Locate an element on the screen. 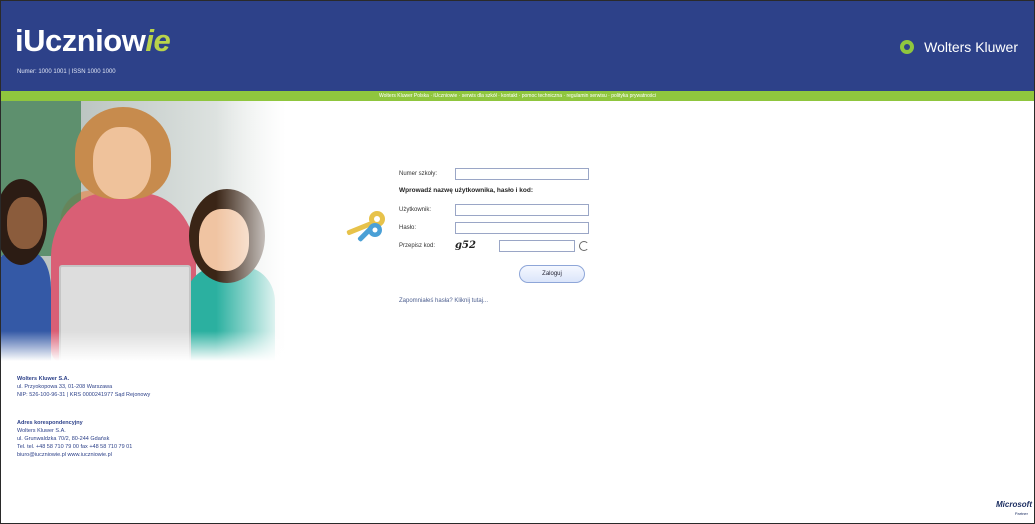  correspondence-title: Adres korespondencyjny is located at coordinates (50, 423).